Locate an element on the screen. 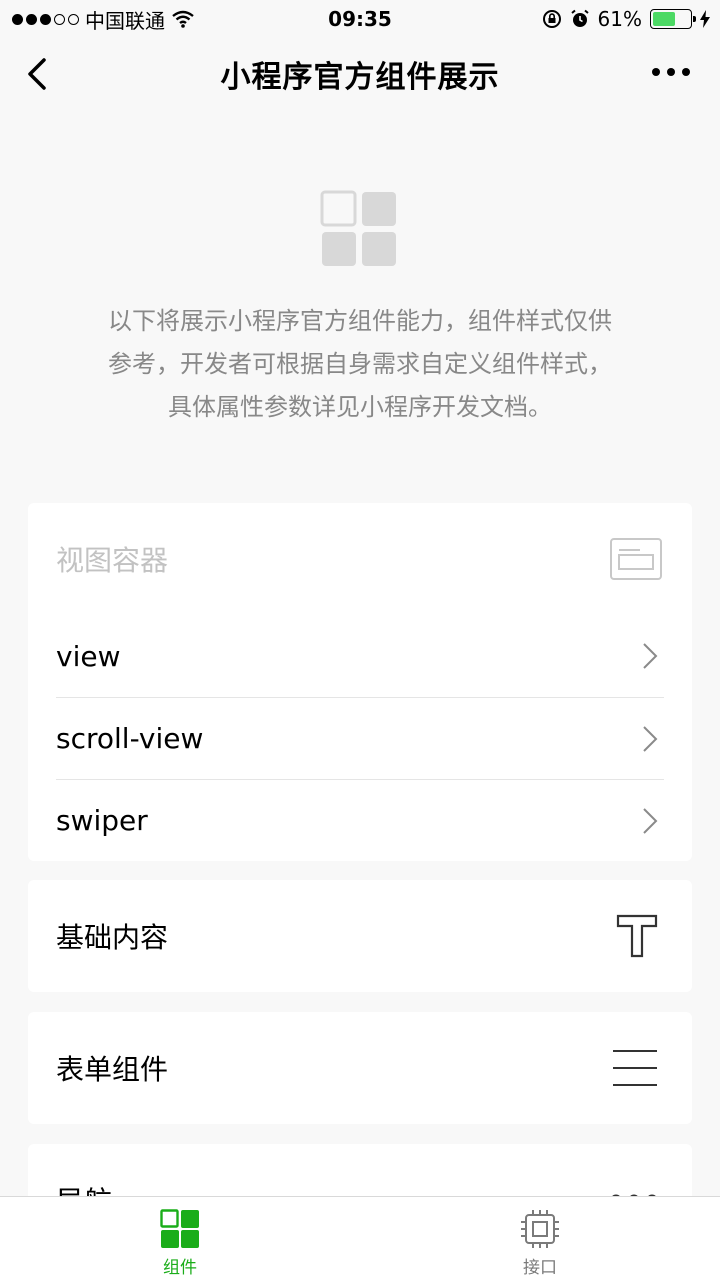 The width and height of the screenshot is (720, 1280). tab-label: 组件 is located at coordinates (180, 1268).